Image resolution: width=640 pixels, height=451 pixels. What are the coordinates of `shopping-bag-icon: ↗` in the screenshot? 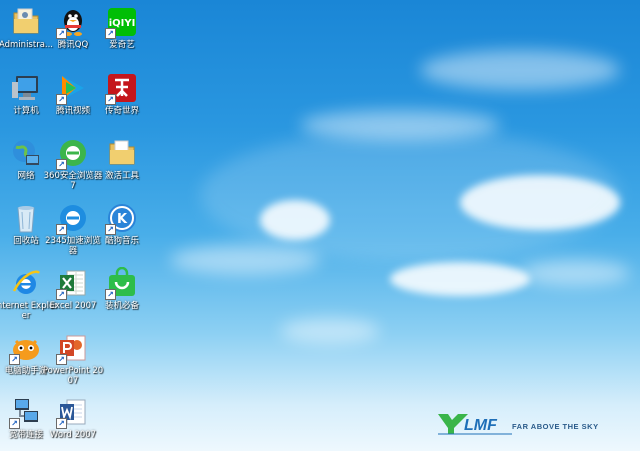 It's located at (121, 283).